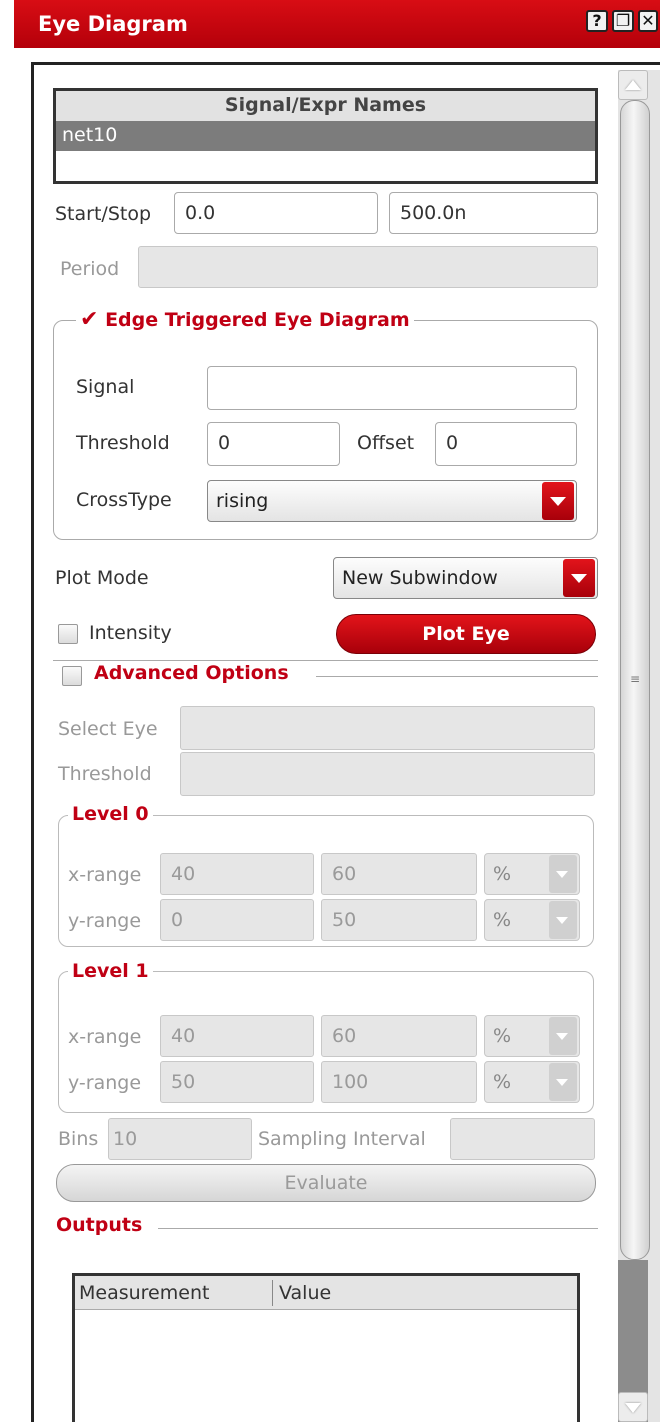  What do you see at coordinates (72, 676) in the screenshot?
I see `advanced-options-checkbox` at bounding box center [72, 676].